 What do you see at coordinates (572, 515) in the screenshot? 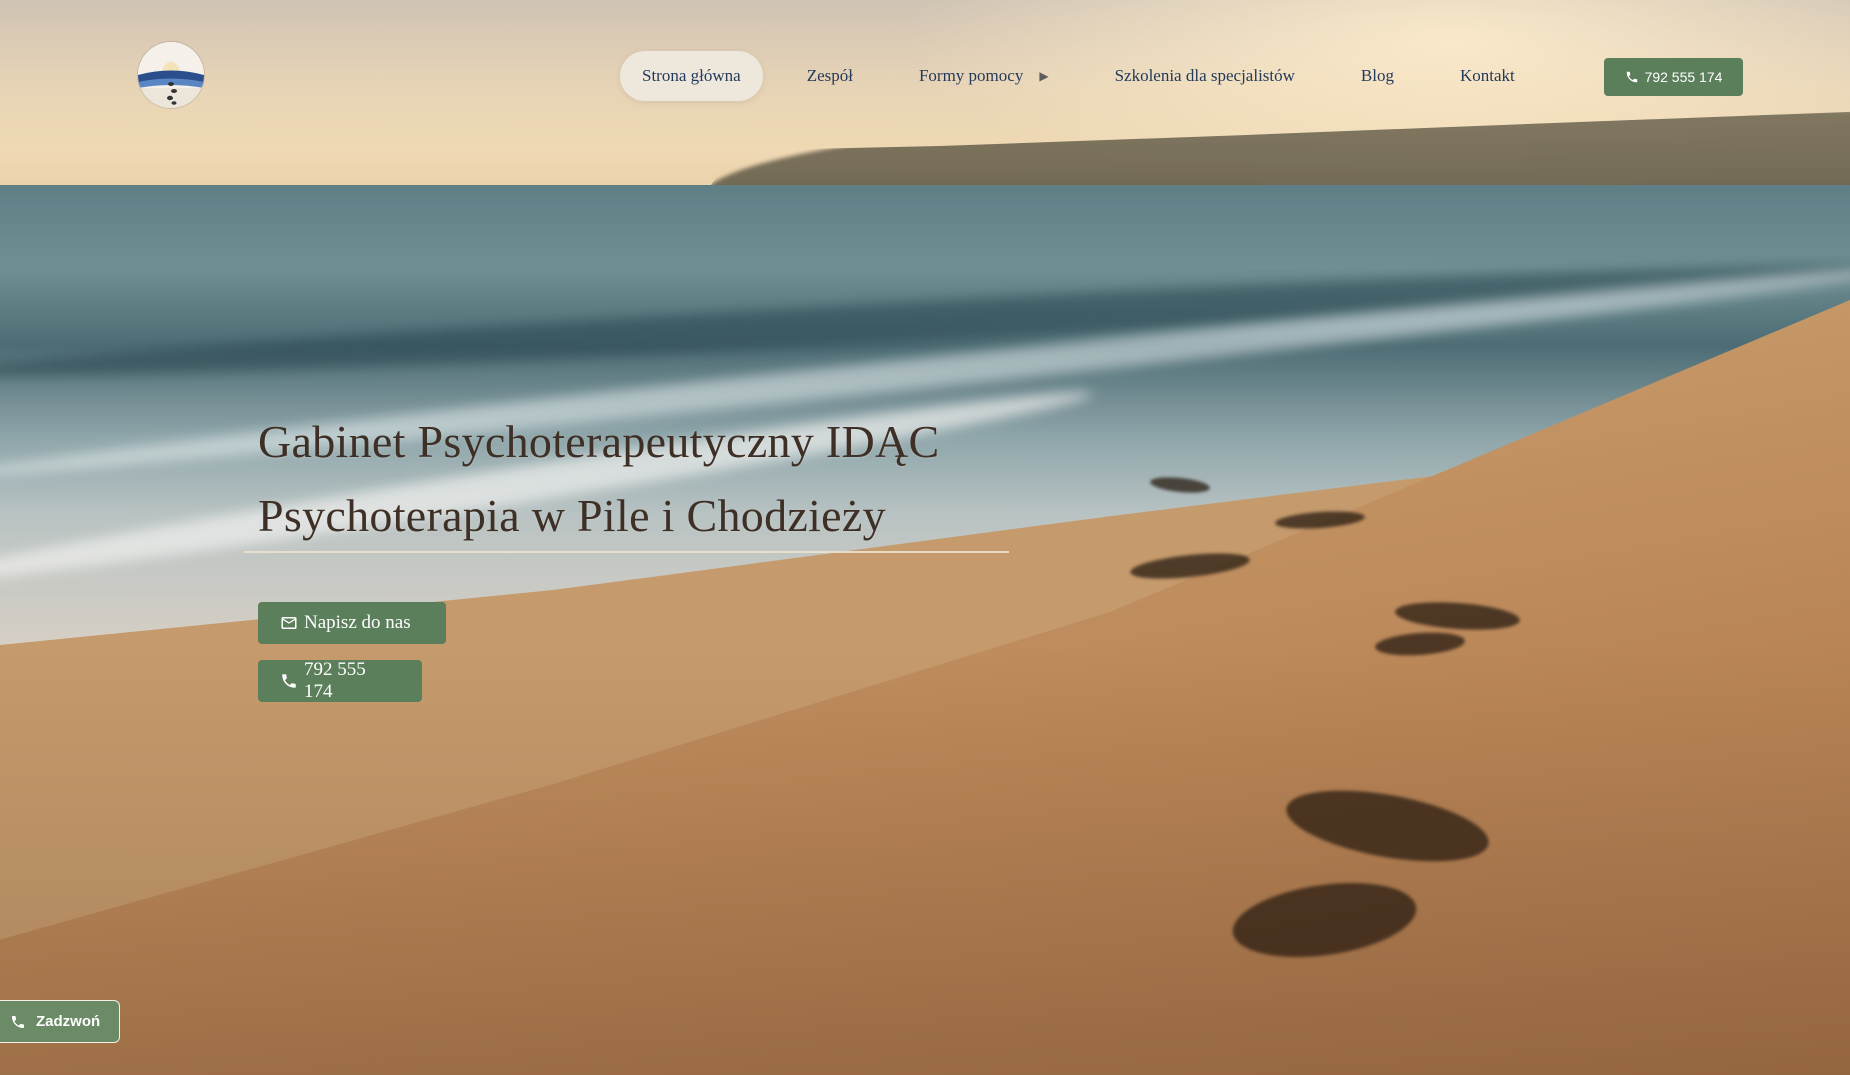
I see `hero-title-line-2: Psychoterapia w Pile i Chodzieży` at bounding box center [572, 515].